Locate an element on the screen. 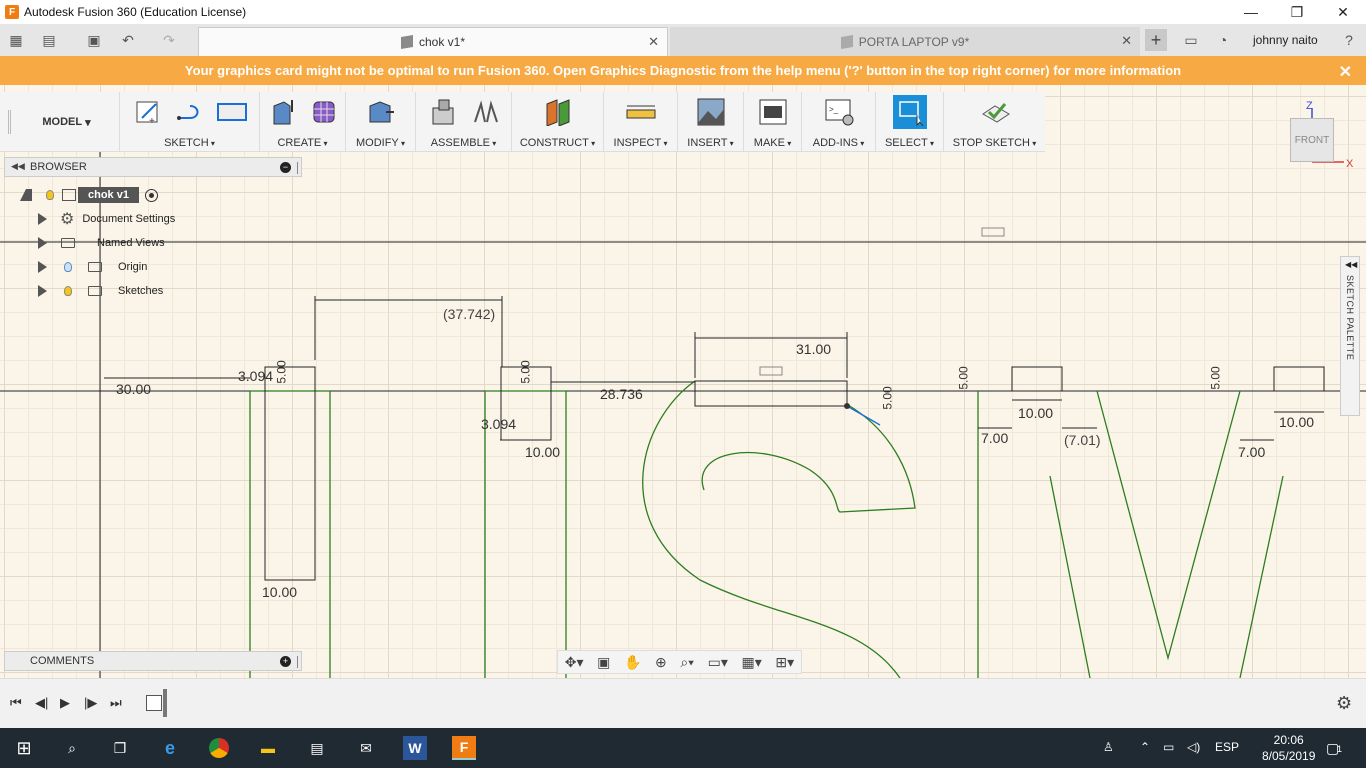  step-forward-icon: |▶ is located at coordinates (90, 703).